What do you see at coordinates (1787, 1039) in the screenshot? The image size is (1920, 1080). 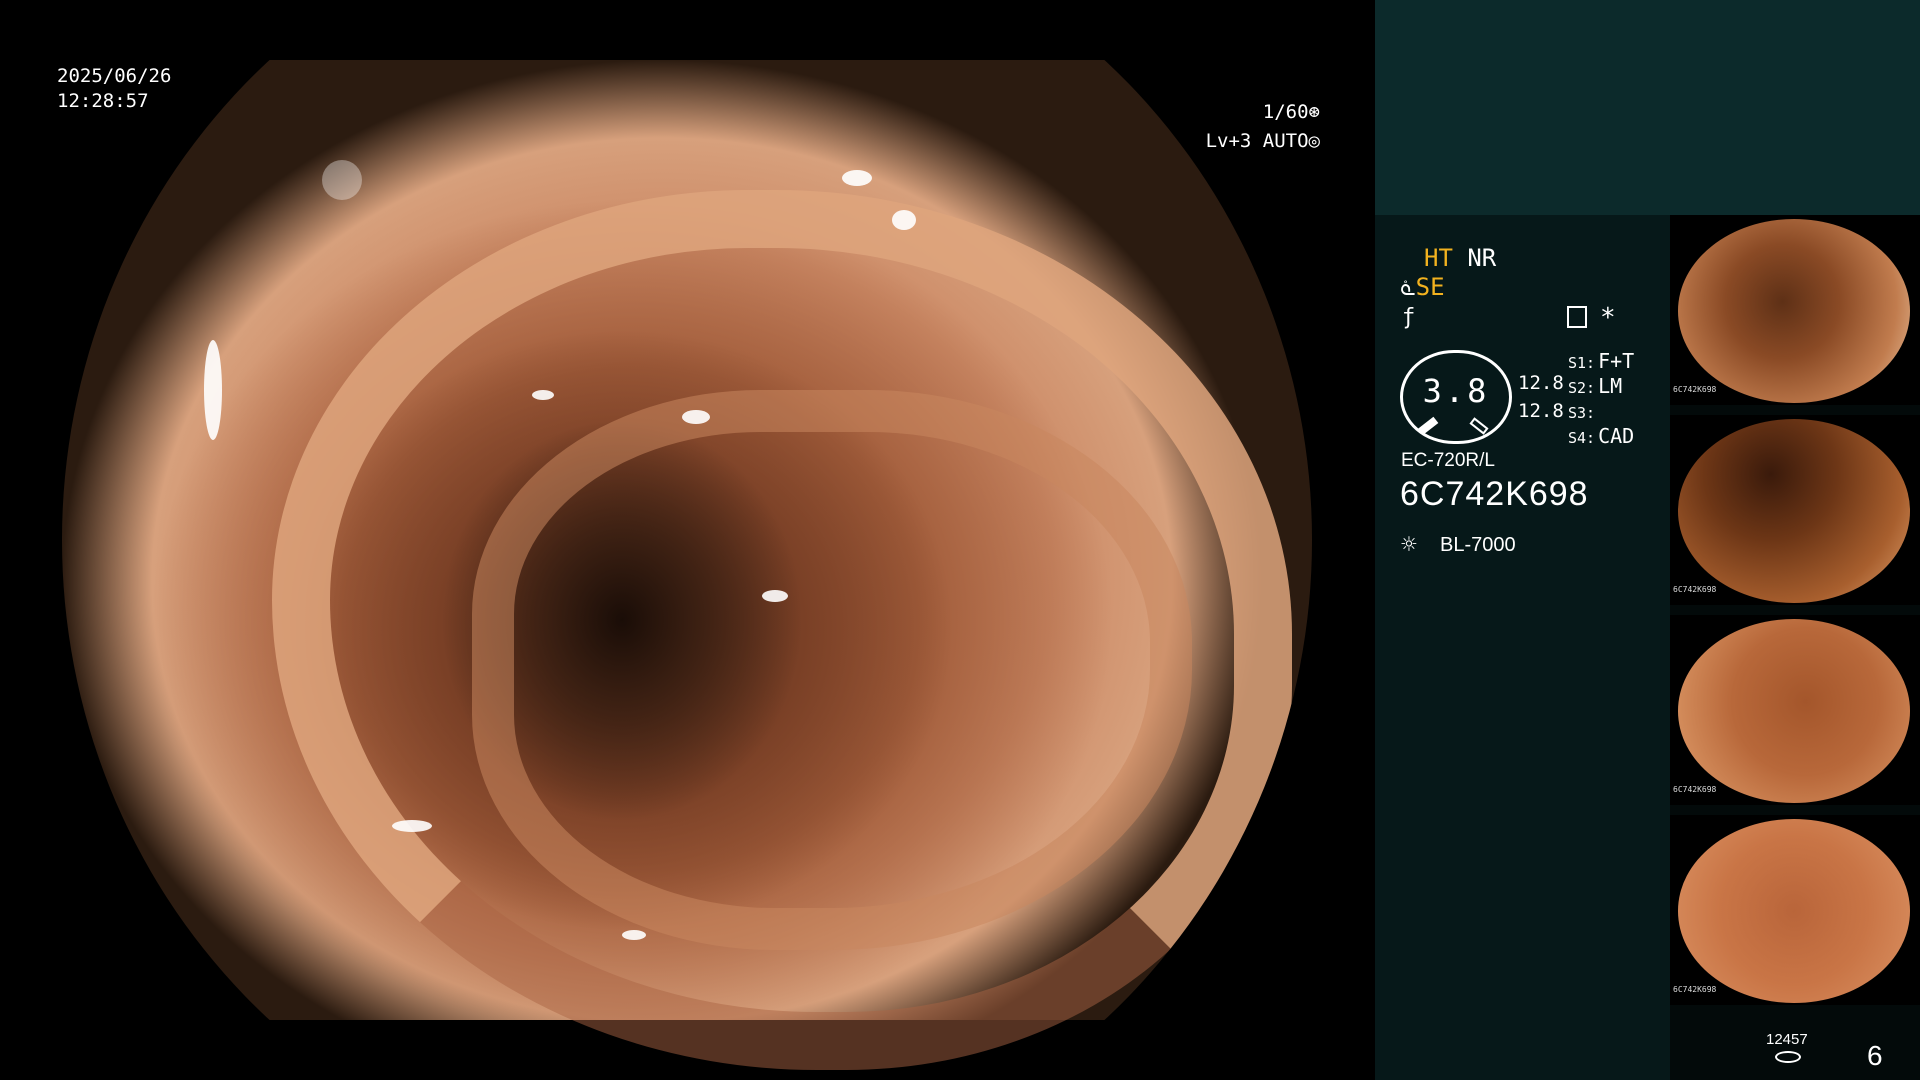 I see `image-count: 12457` at bounding box center [1787, 1039].